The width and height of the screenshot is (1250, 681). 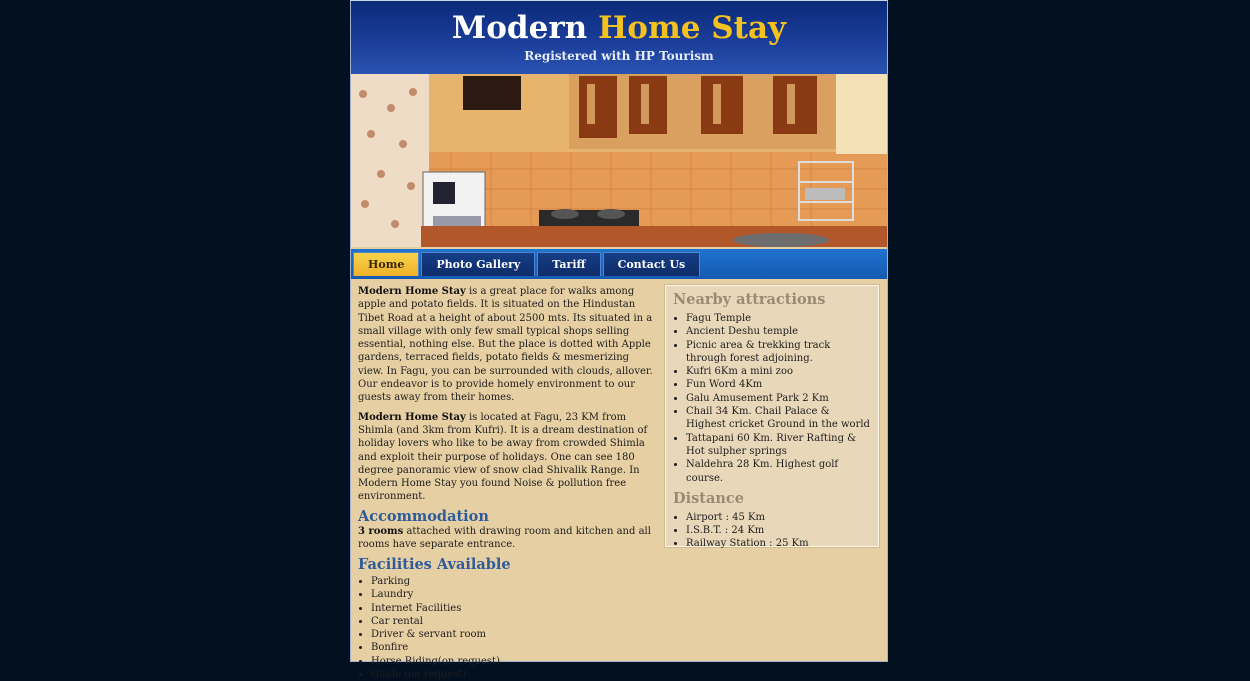 I want to click on list-item: Guide (on request), so click(x=512, y=674).